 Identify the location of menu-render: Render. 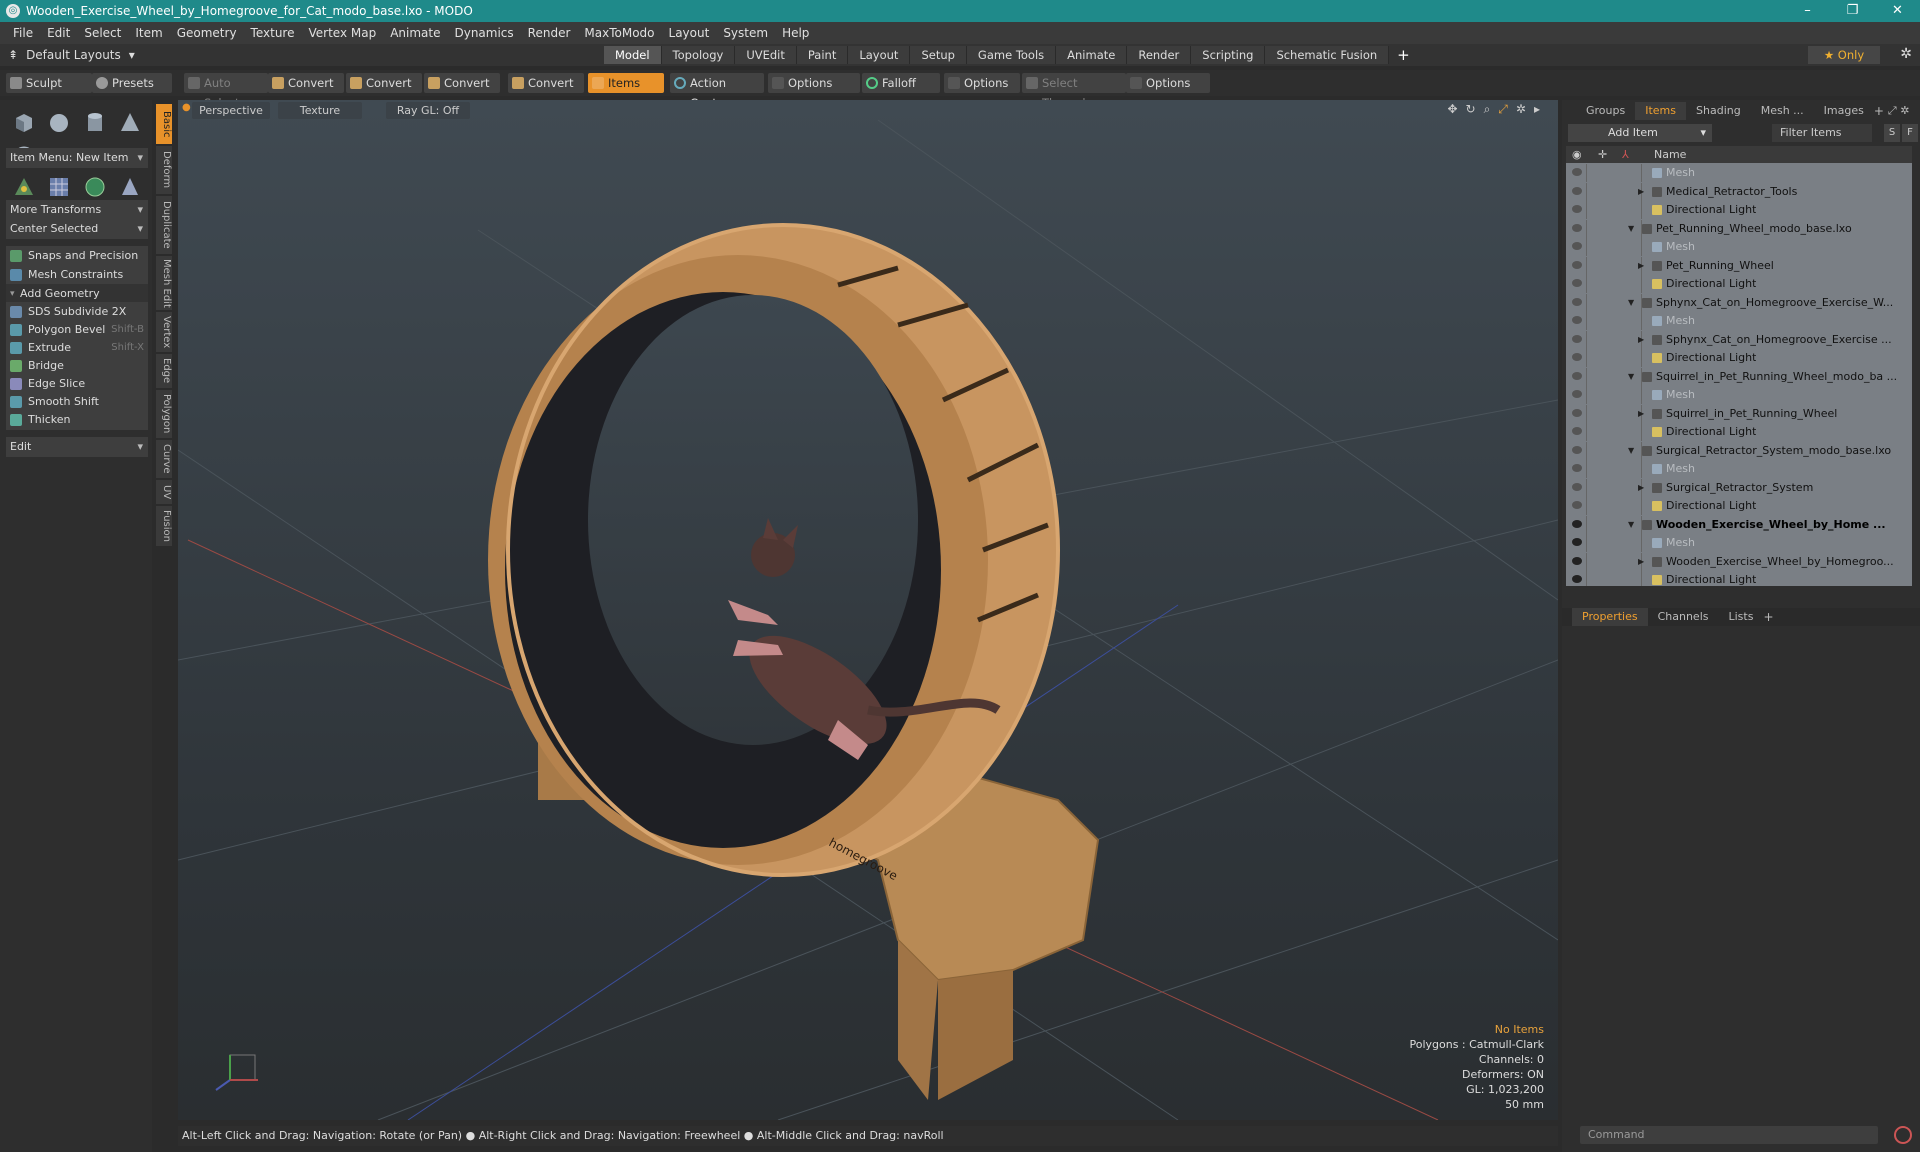
(549, 33).